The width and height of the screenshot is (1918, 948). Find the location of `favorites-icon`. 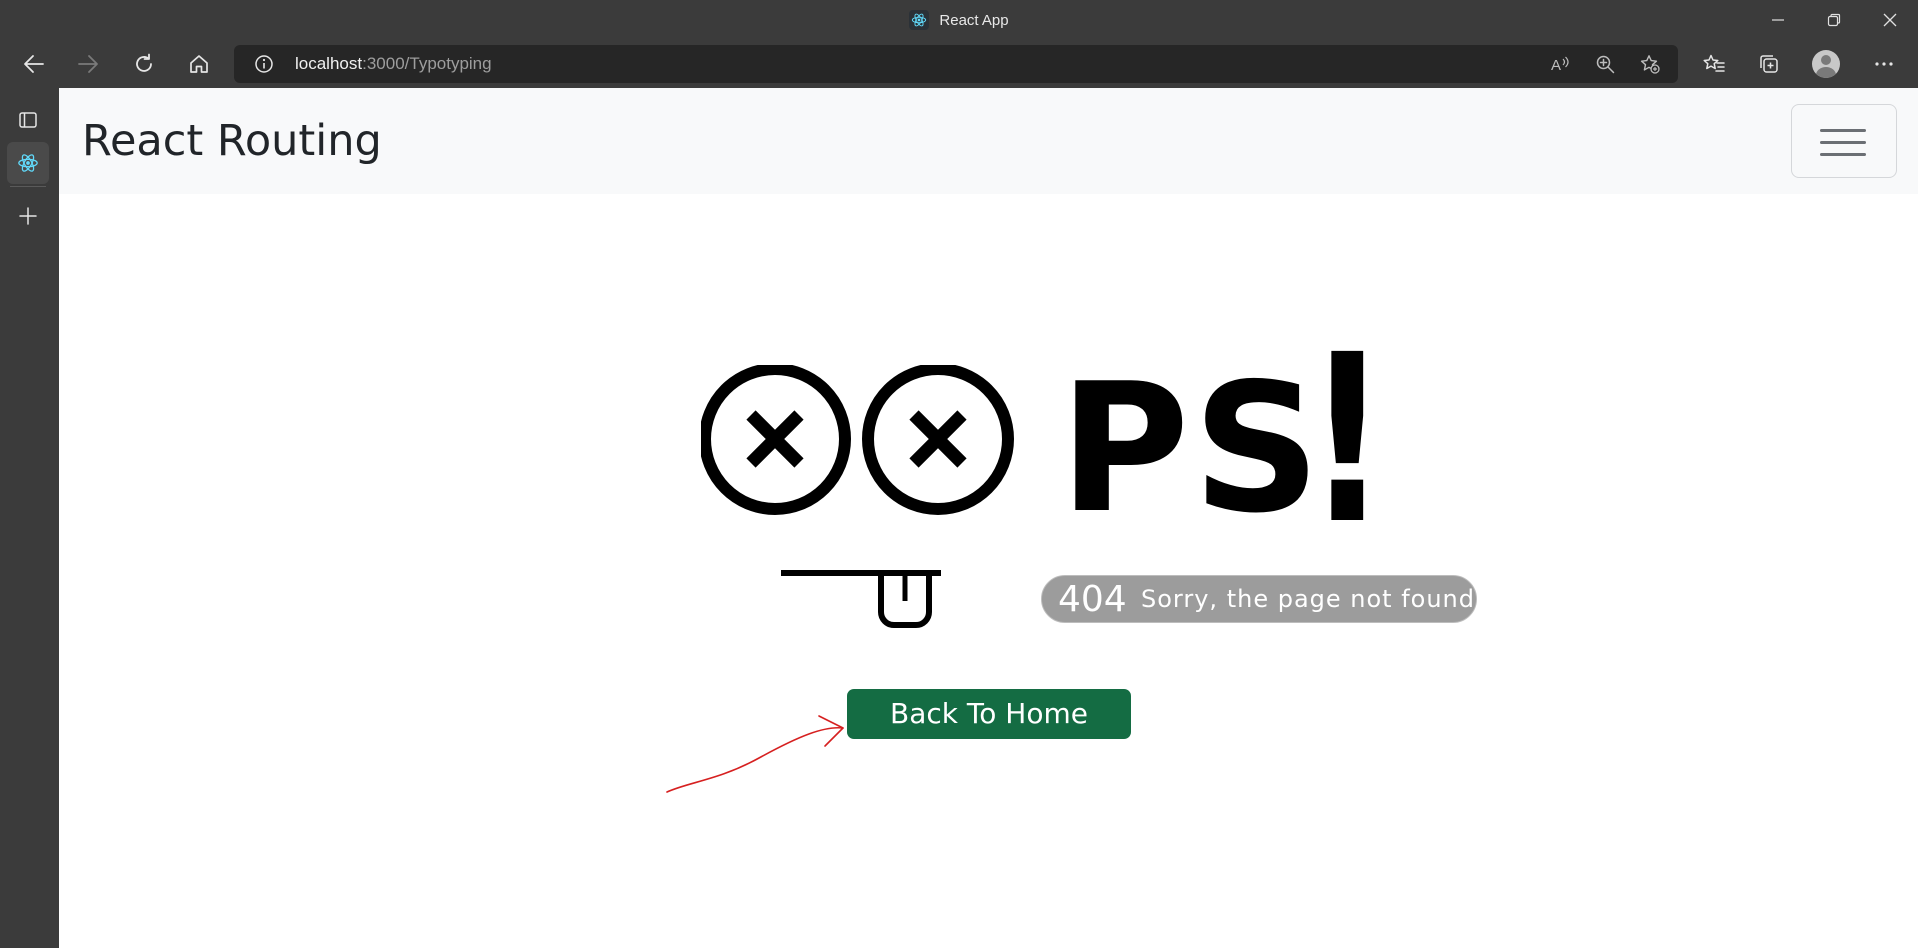

favorites-icon is located at coordinates (1714, 63).